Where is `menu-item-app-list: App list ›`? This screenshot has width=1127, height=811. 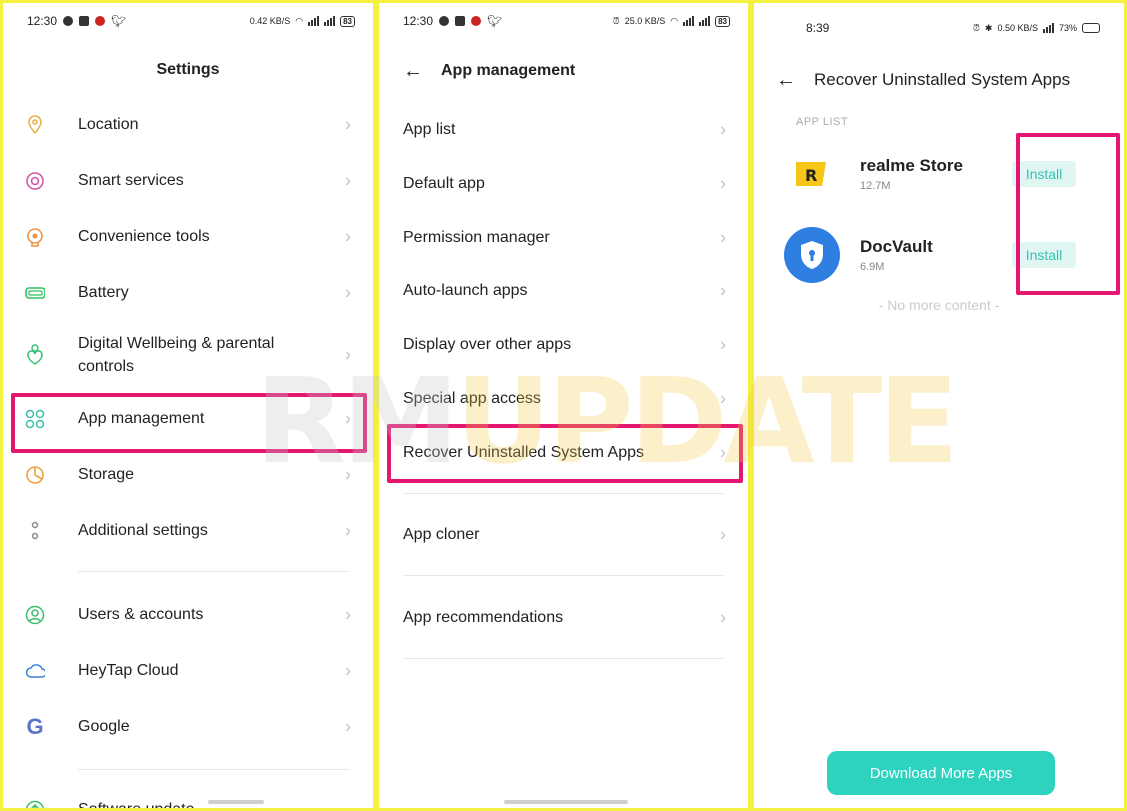 menu-item-app-list: App list › is located at coordinates (564, 130).